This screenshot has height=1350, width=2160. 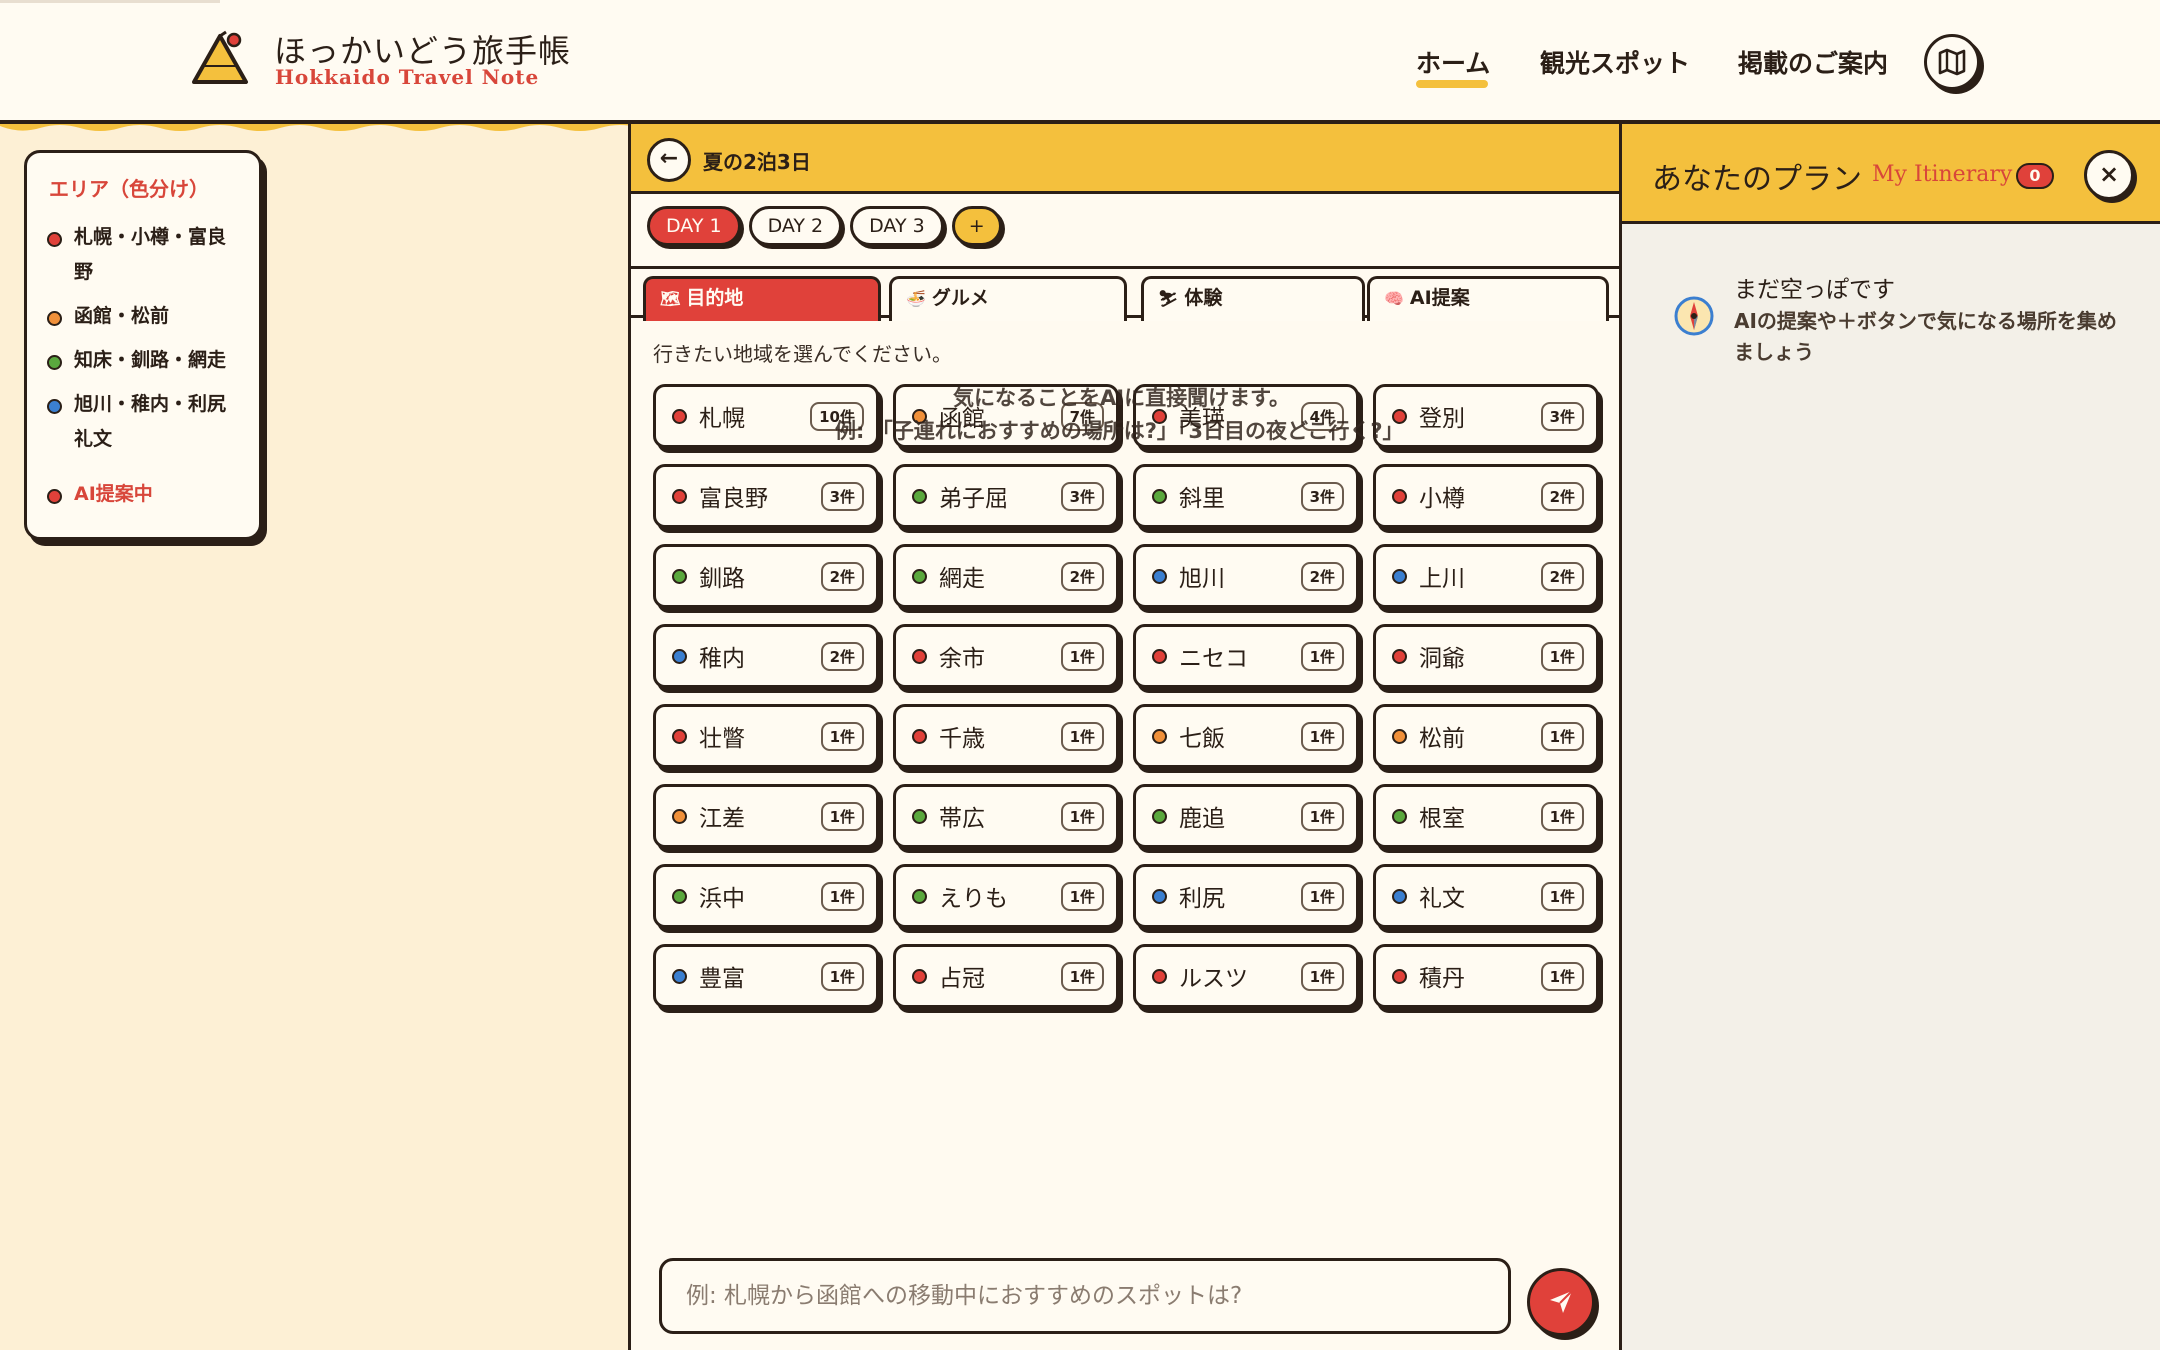 I want to click on region-chip: 豊富 1件, so click(x=766, y=976).